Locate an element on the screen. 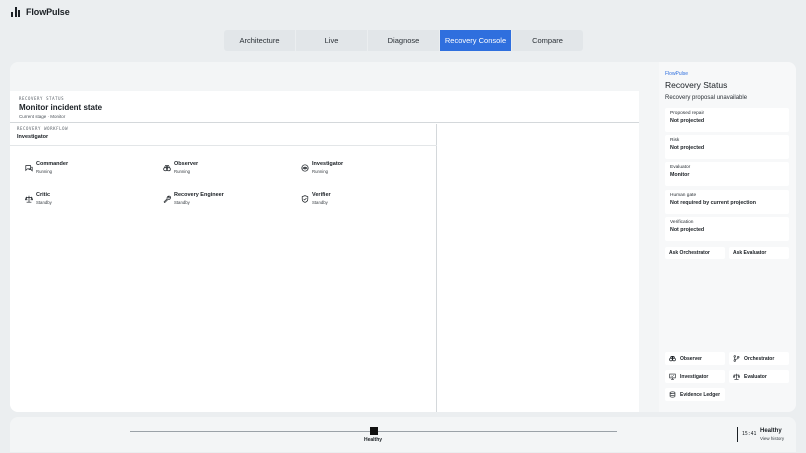 This screenshot has height=453, width=806. field-key: Evaluator is located at coordinates (680, 167).